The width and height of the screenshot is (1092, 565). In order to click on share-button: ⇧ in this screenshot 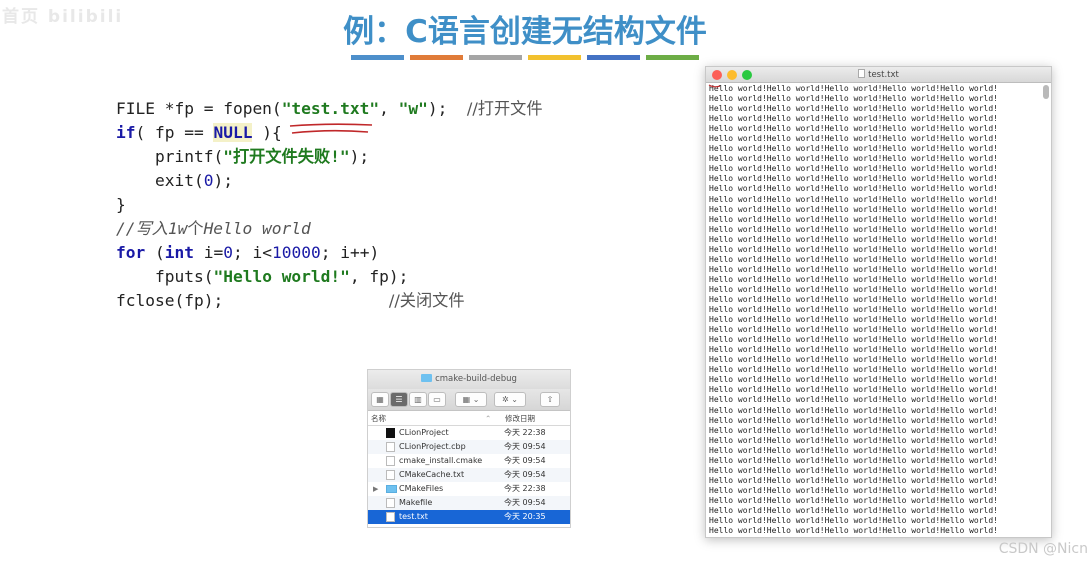, I will do `click(550, 399)`.